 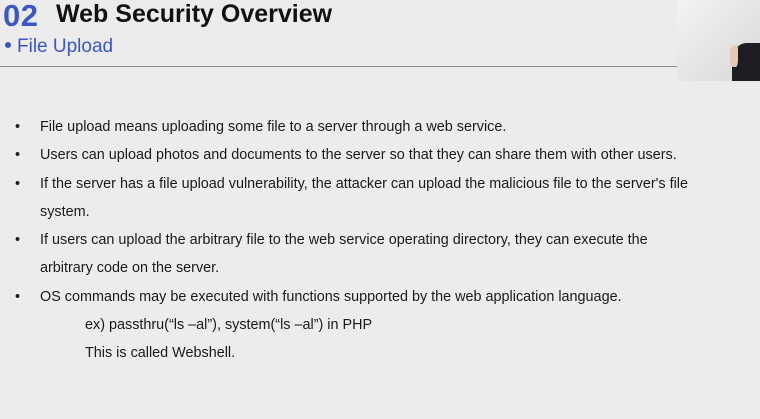 What do you see at coordinates (338, 66) in the screenshot?
I see `header-divider` at bounding box center [338, 66].